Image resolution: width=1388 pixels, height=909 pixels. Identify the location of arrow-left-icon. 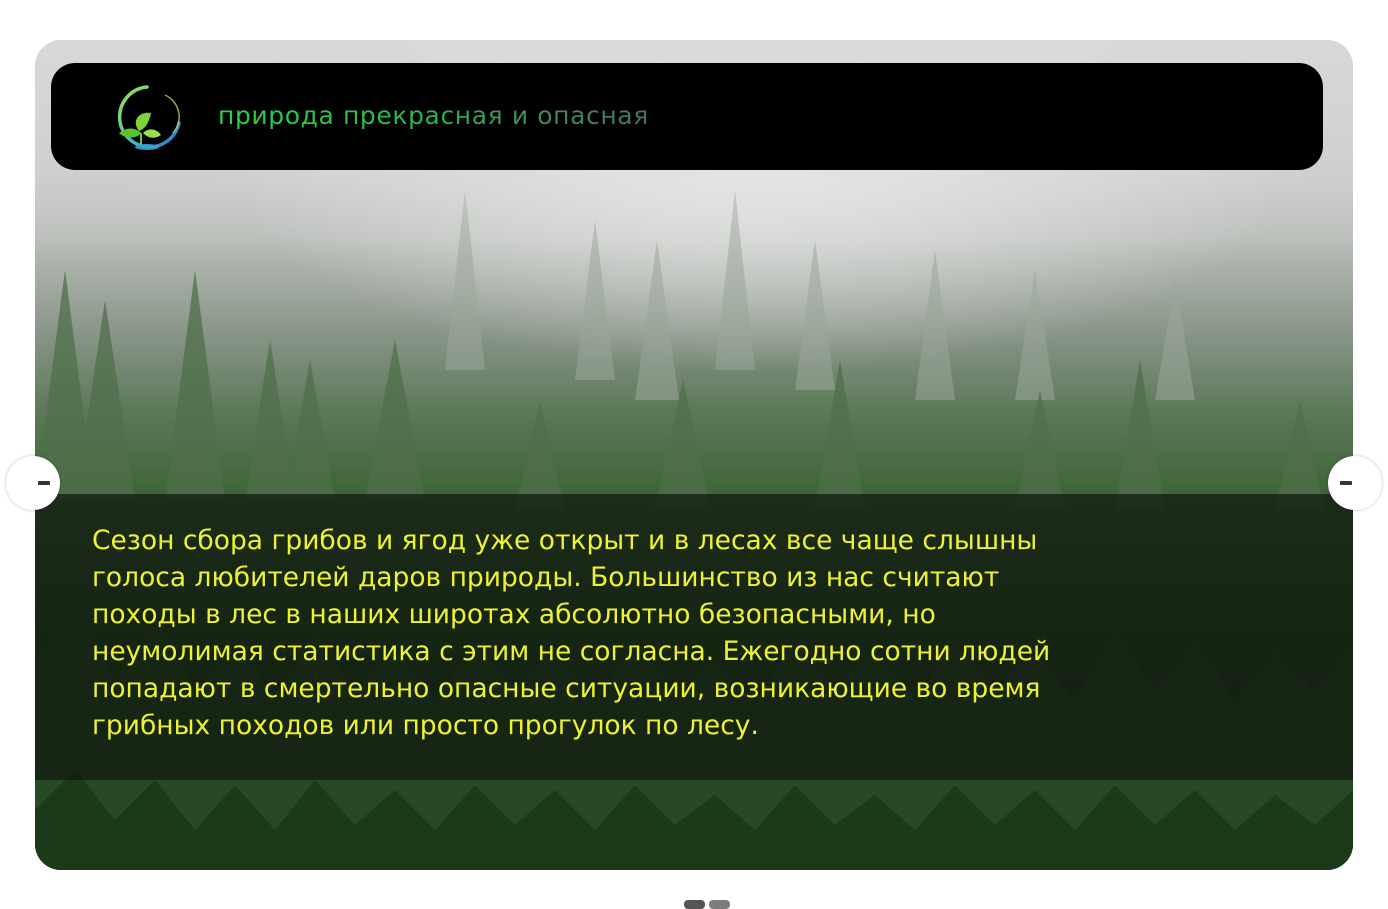
(44, 483).